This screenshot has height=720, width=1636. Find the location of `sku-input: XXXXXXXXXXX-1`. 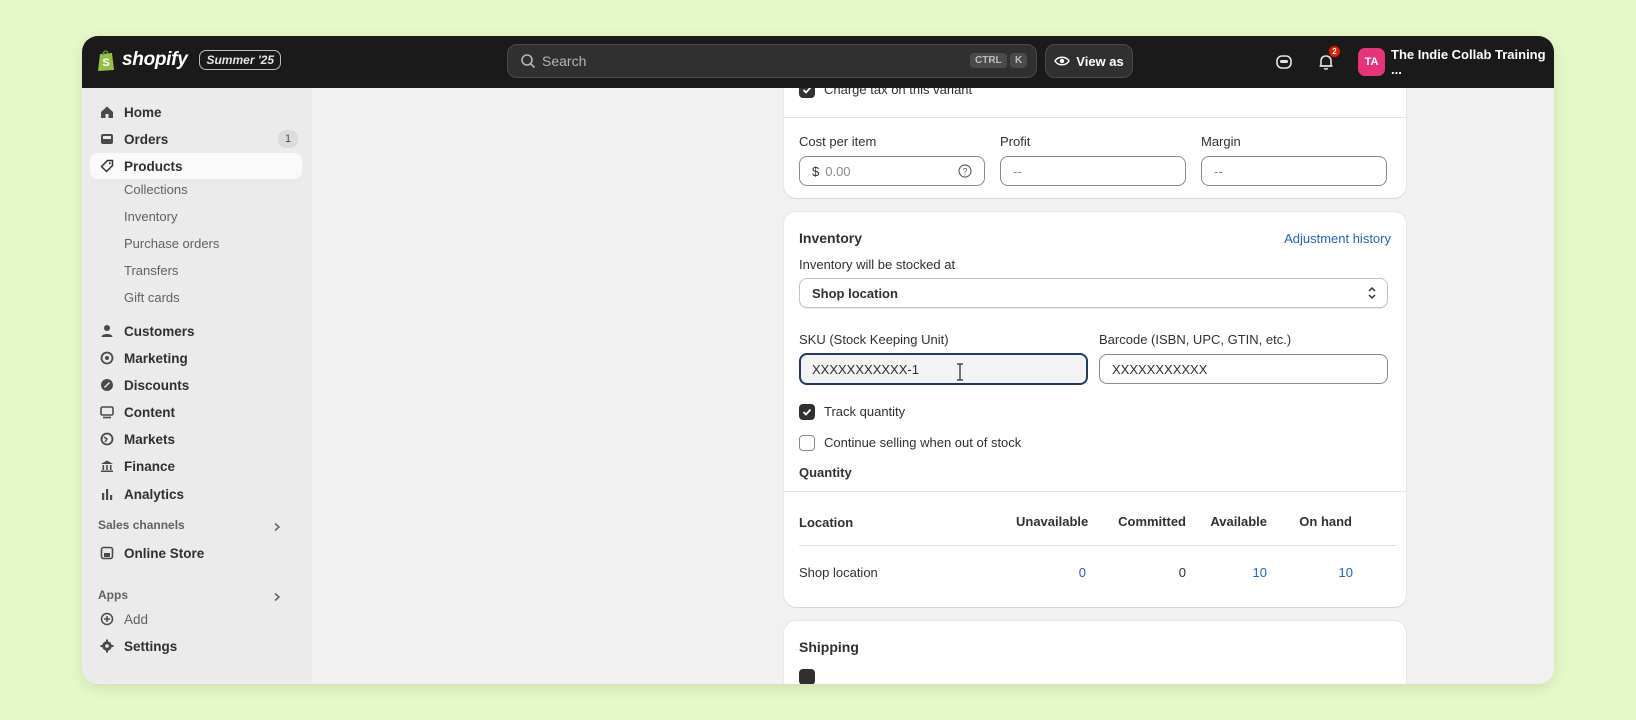

sku-input: XXXXXXXXXXX-1 is located at coordinates (943, 369).